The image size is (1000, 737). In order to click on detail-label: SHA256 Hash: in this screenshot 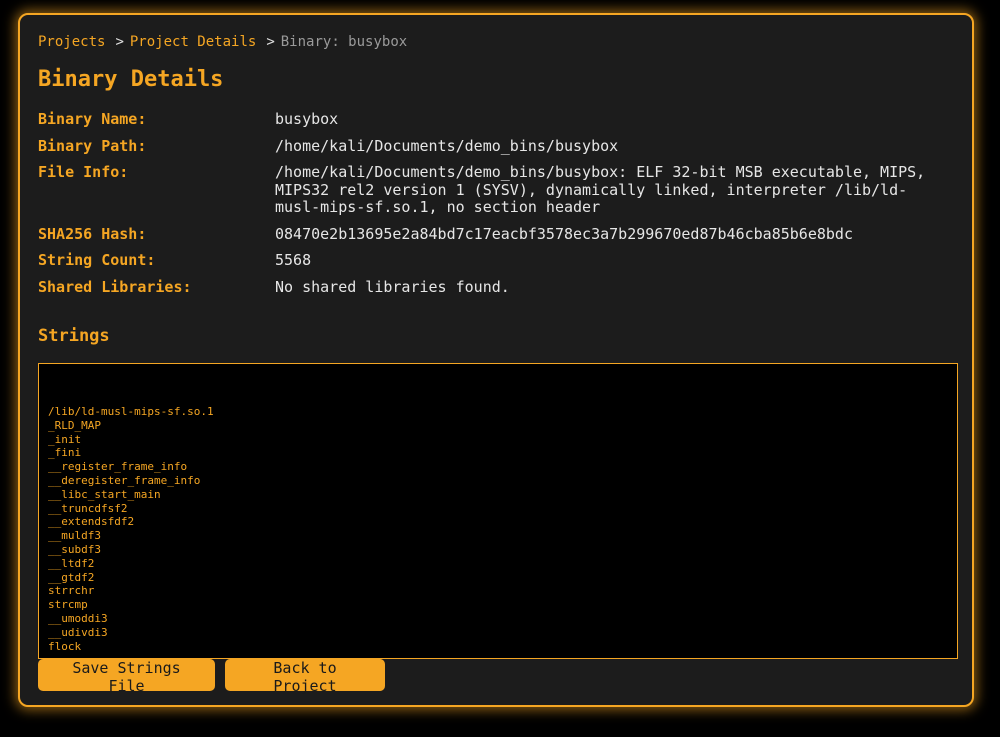, I will do `click(92, 233)`.